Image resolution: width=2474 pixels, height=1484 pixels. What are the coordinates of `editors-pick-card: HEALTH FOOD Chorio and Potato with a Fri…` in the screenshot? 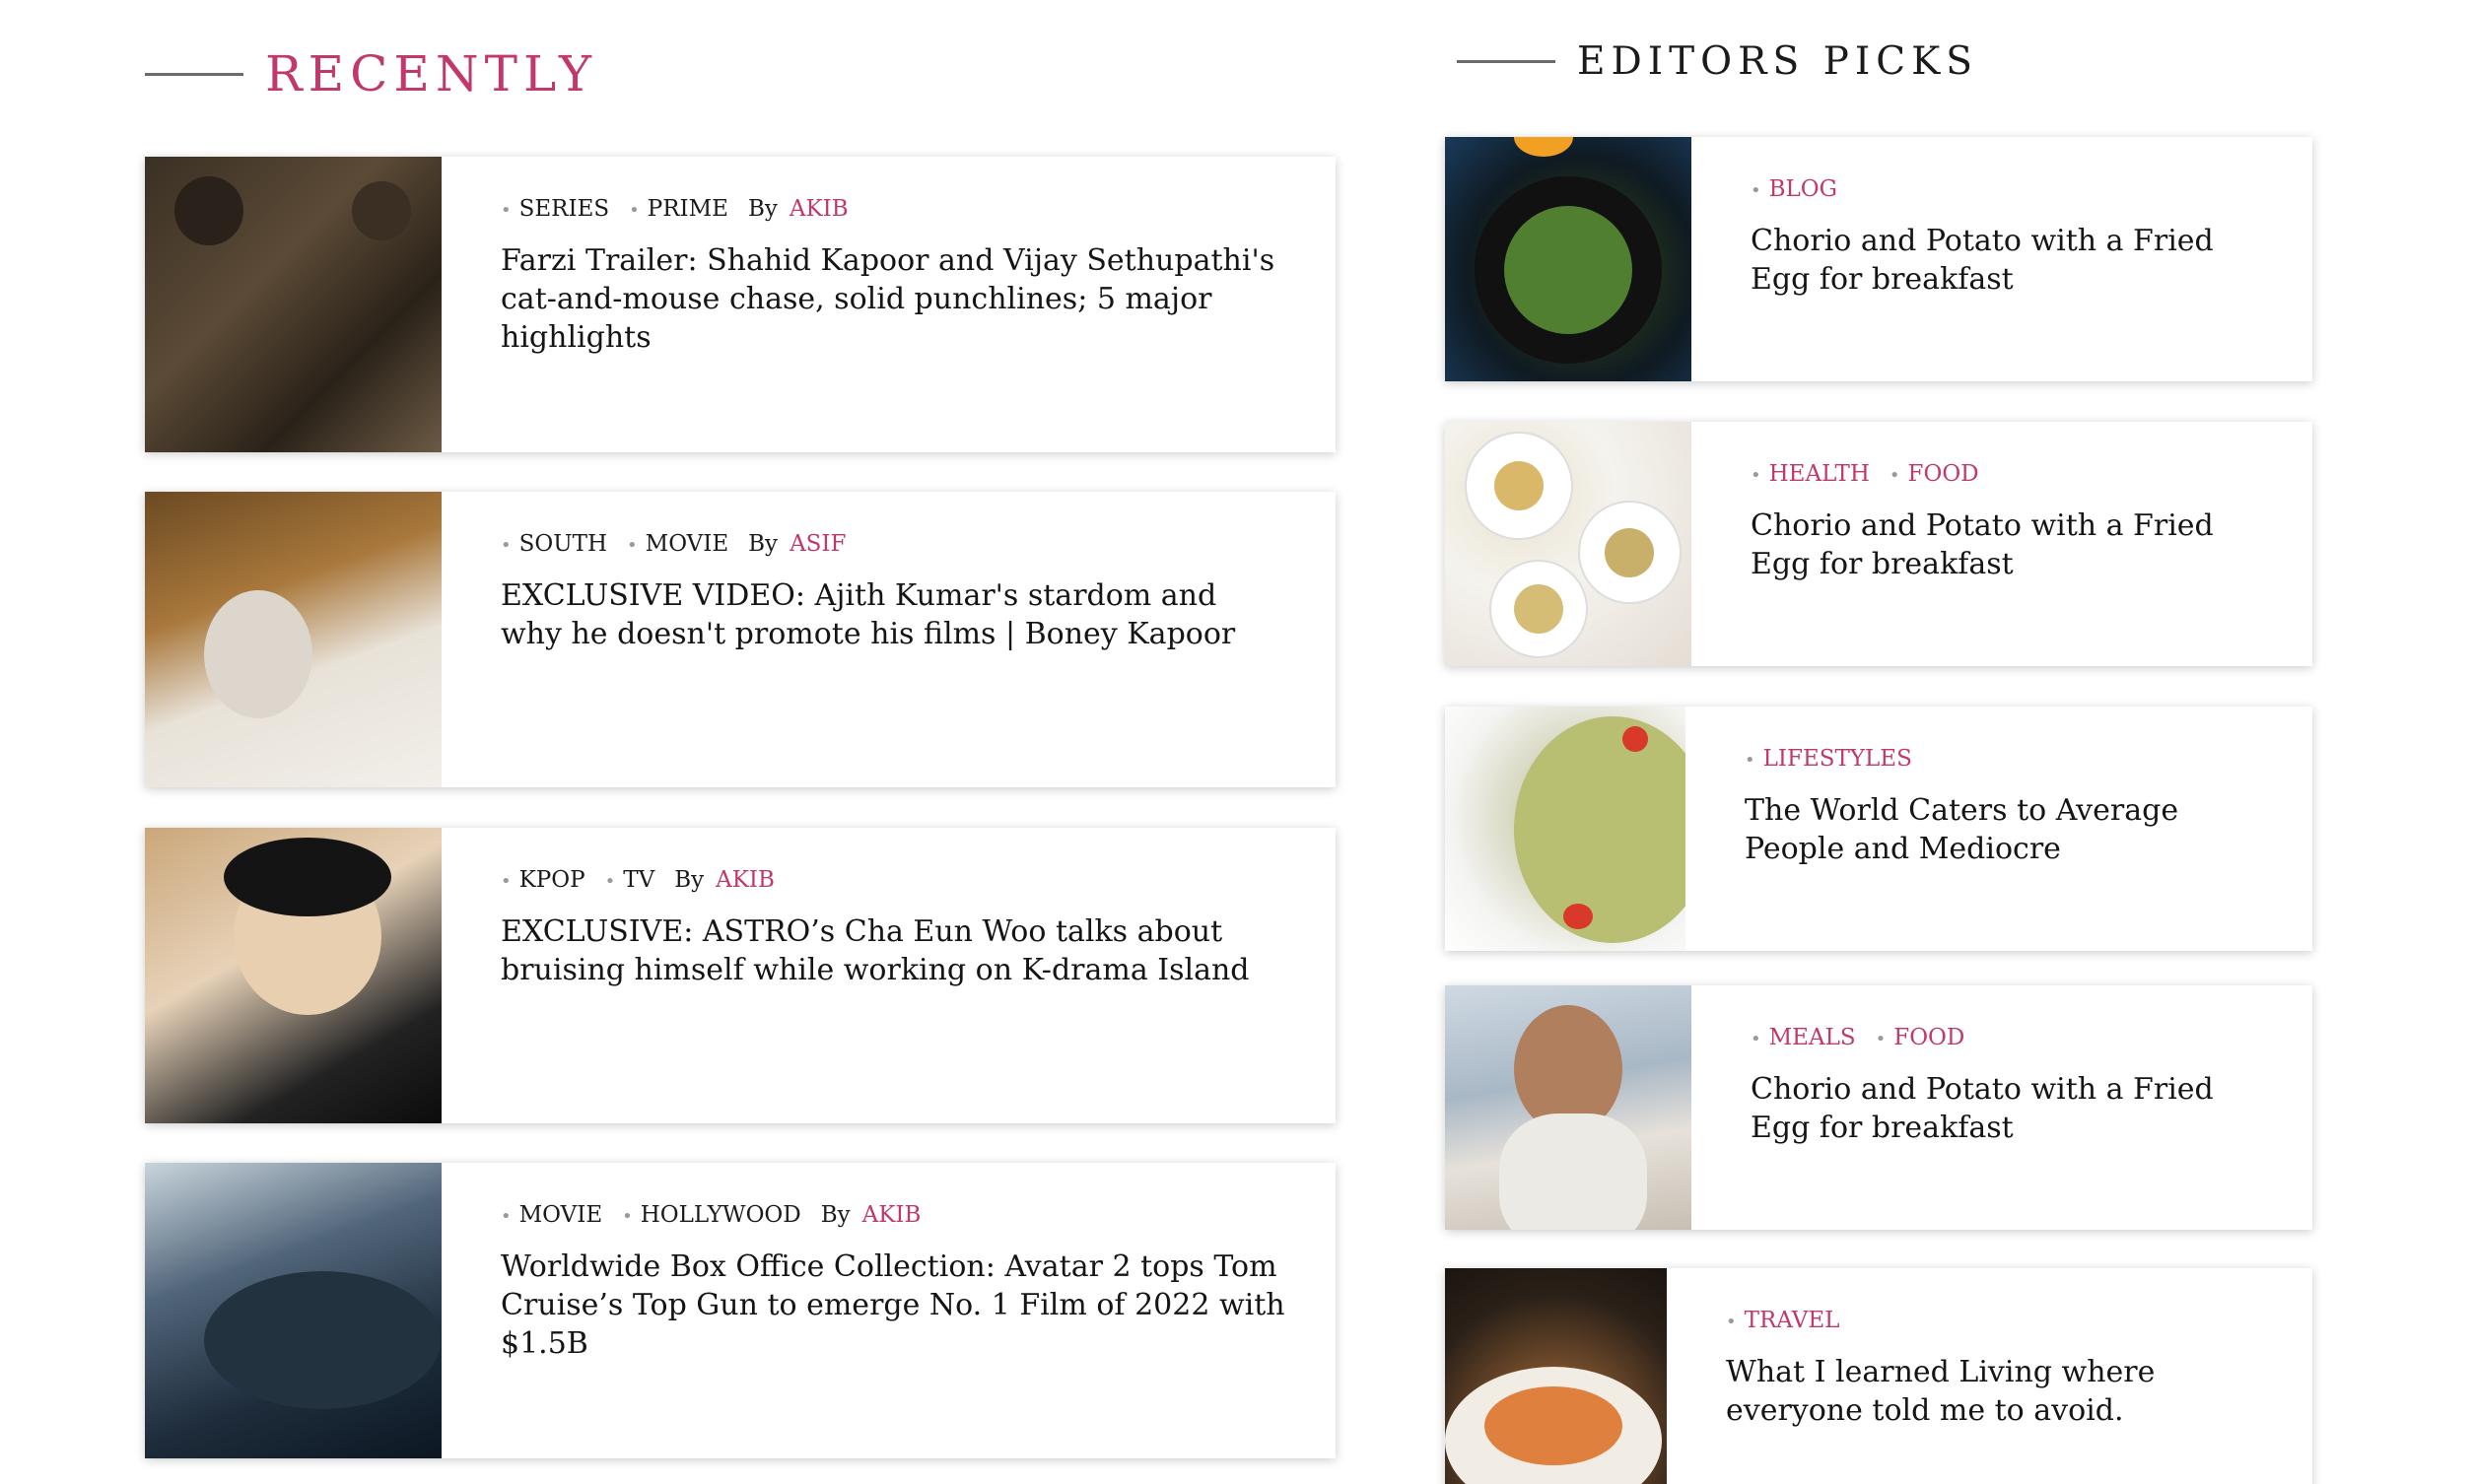 It's located at (1878, 544).